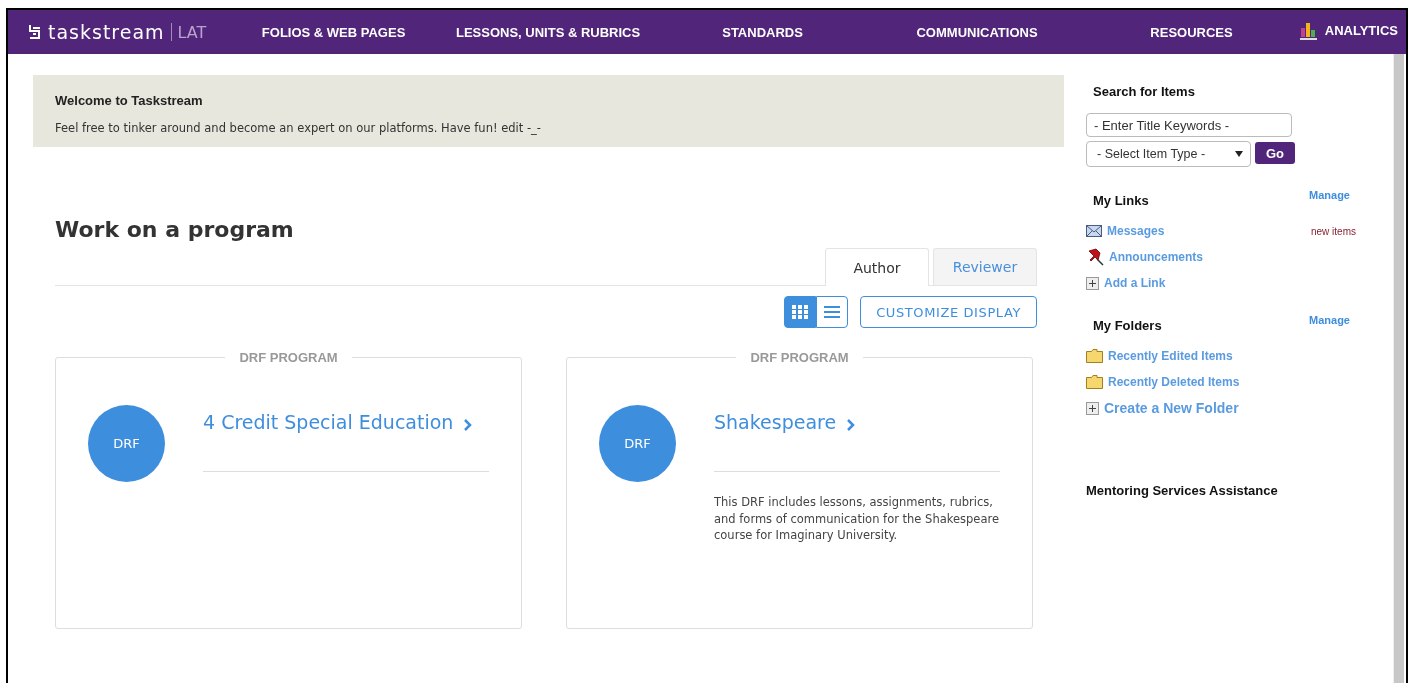 The width and height of the screenshot is (1411, 683). I want to click on banner-title: Welcome to Taskstream, so click(129, 100).